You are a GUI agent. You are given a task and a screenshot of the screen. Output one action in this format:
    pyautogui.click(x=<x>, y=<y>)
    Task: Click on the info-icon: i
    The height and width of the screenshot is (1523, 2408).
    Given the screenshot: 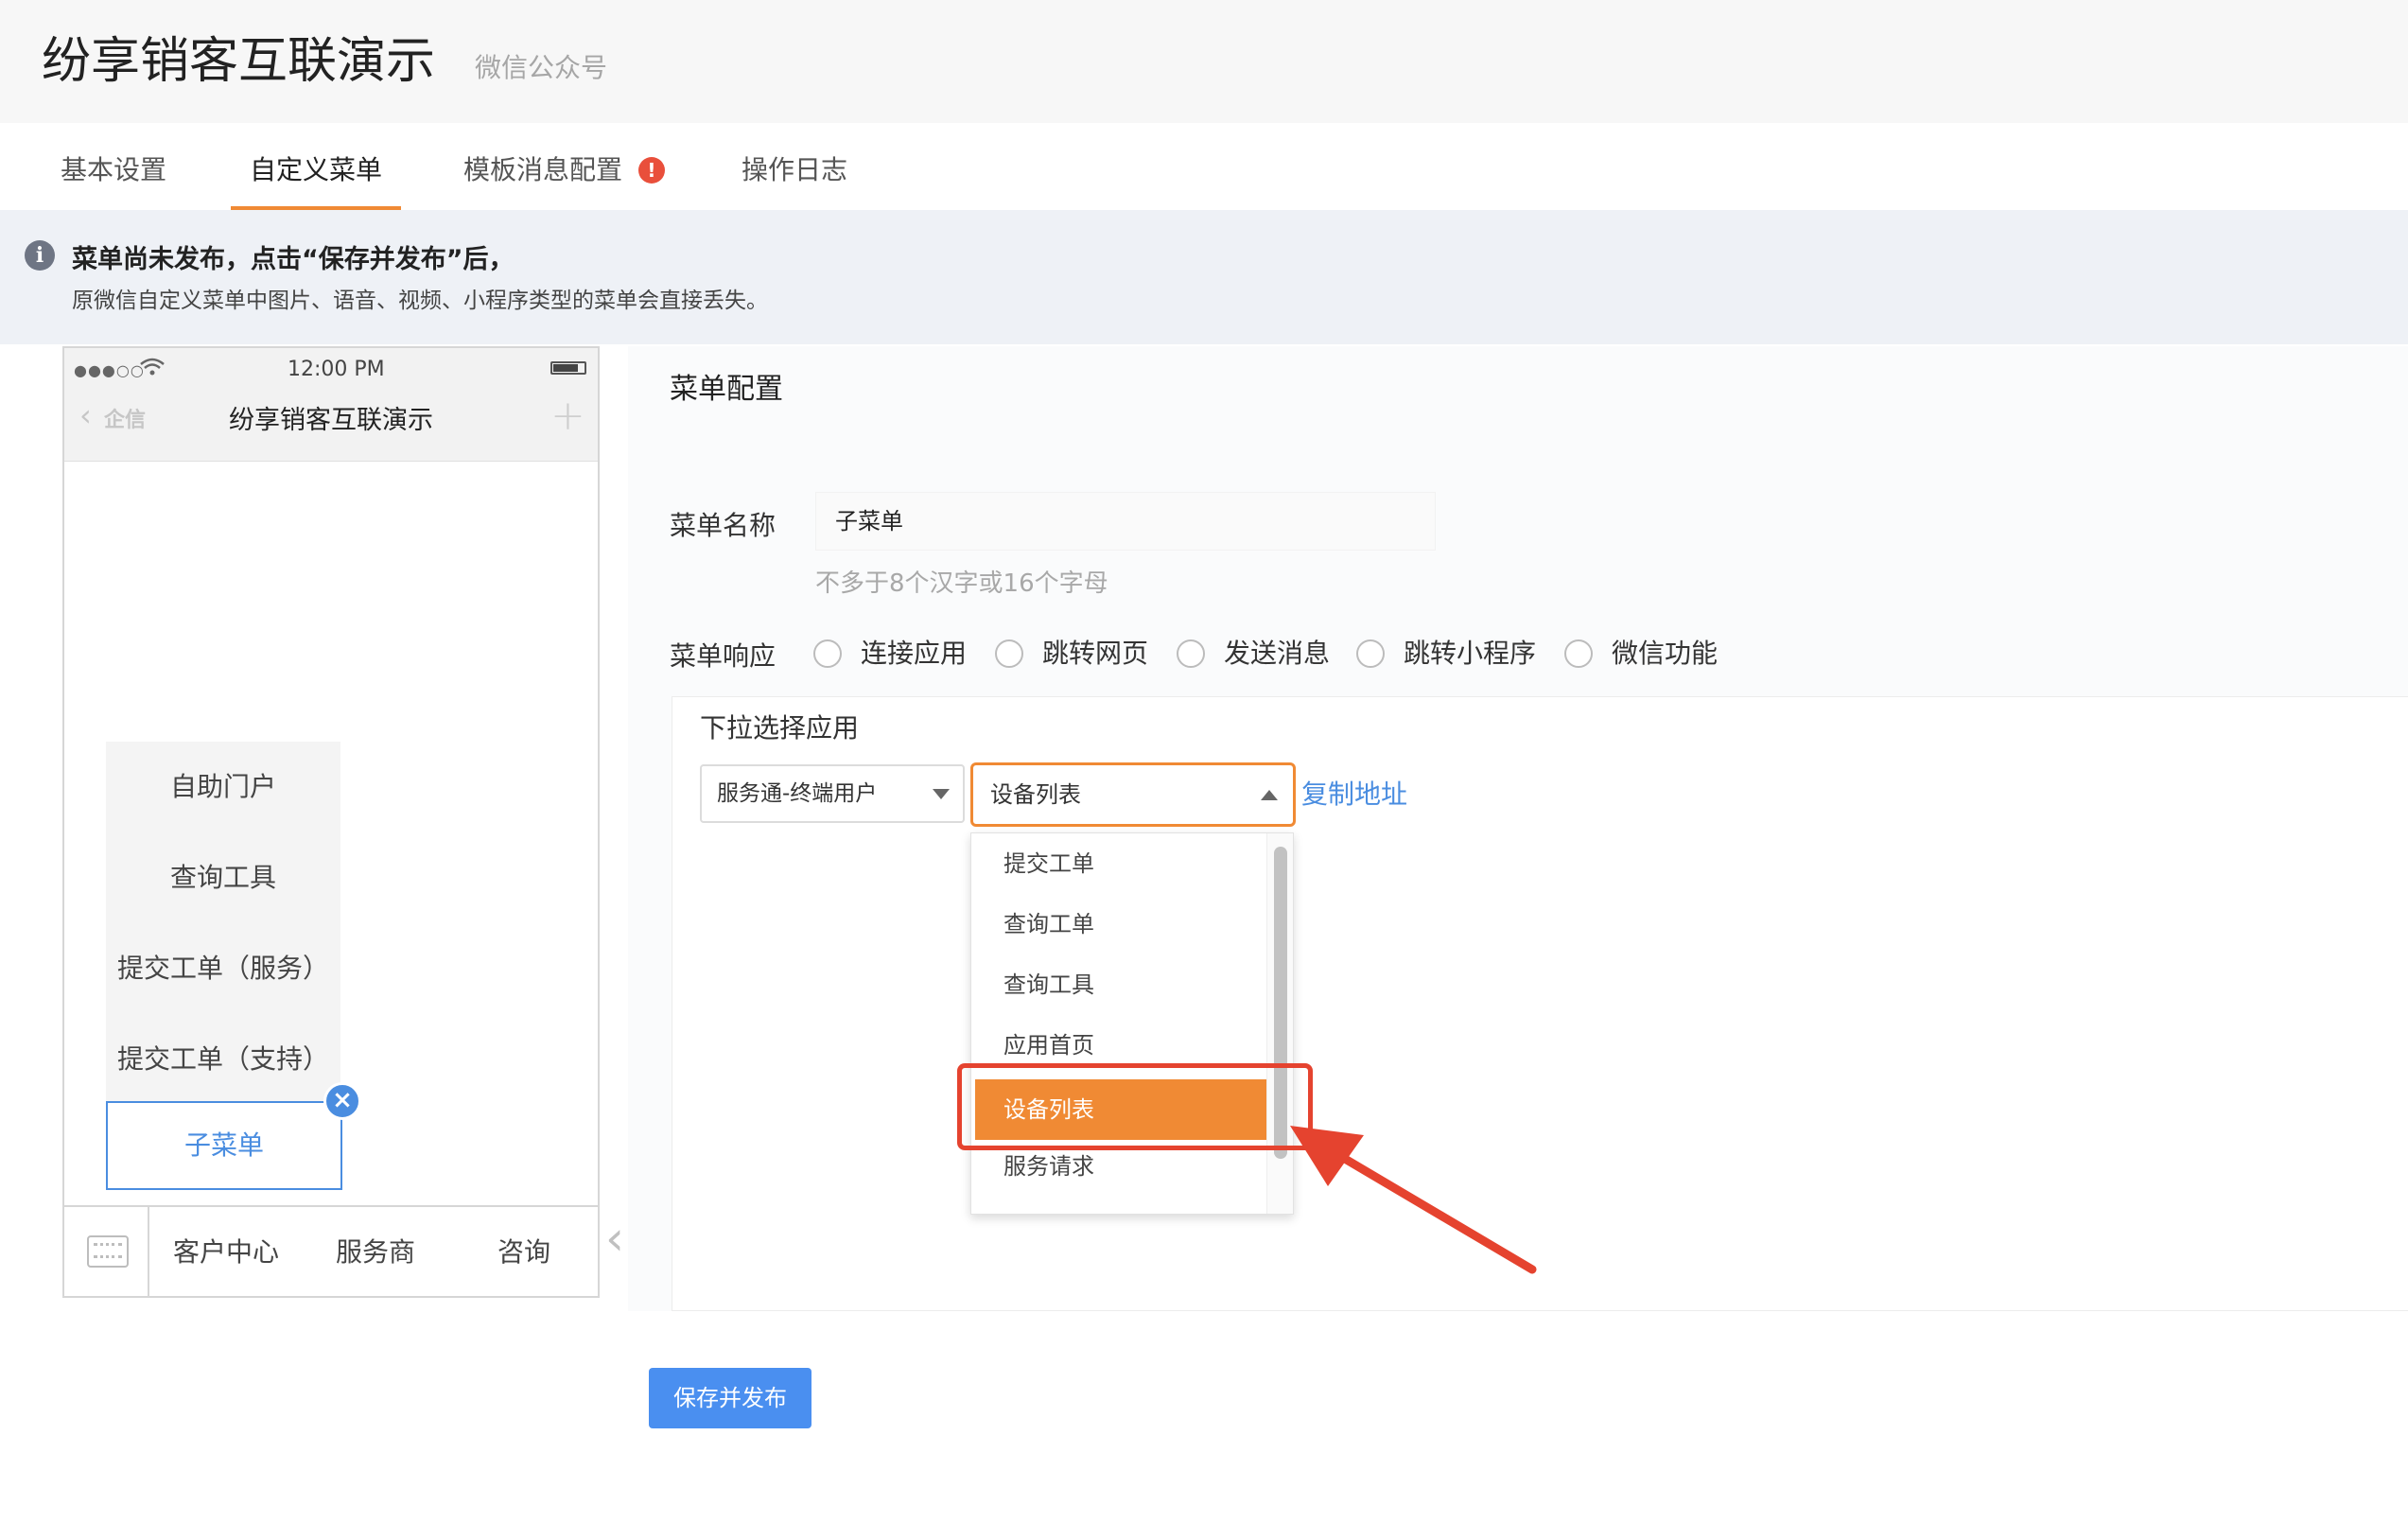 What is the action you would take?
    pyautogui.click(x=40, y=256)
    